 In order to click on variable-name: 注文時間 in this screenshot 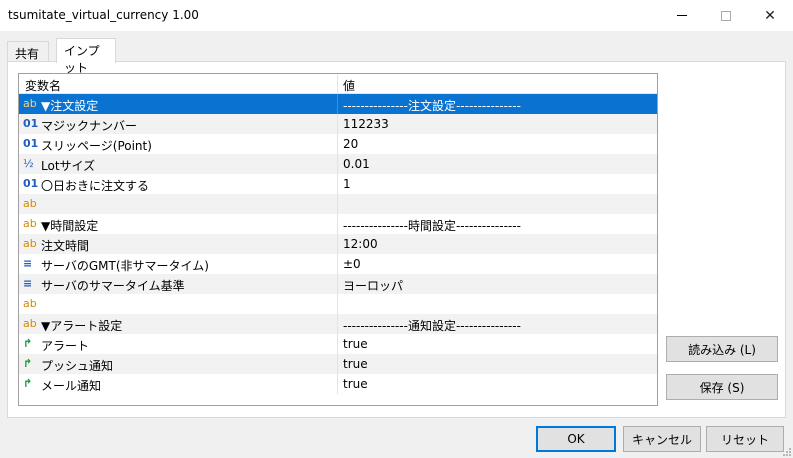, I will do `click(65, 246)`.